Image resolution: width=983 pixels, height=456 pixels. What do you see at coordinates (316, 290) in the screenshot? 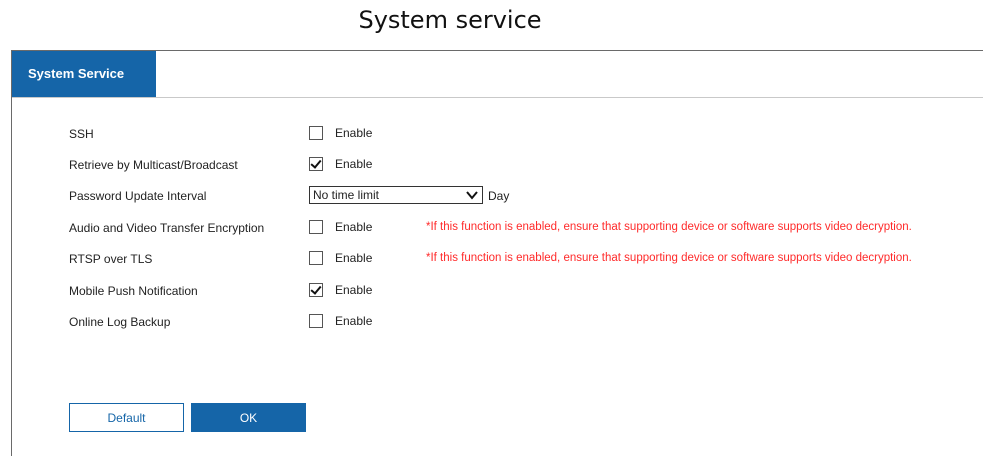
I see `push-notification-checkbox` at bounding box center [316, 290].